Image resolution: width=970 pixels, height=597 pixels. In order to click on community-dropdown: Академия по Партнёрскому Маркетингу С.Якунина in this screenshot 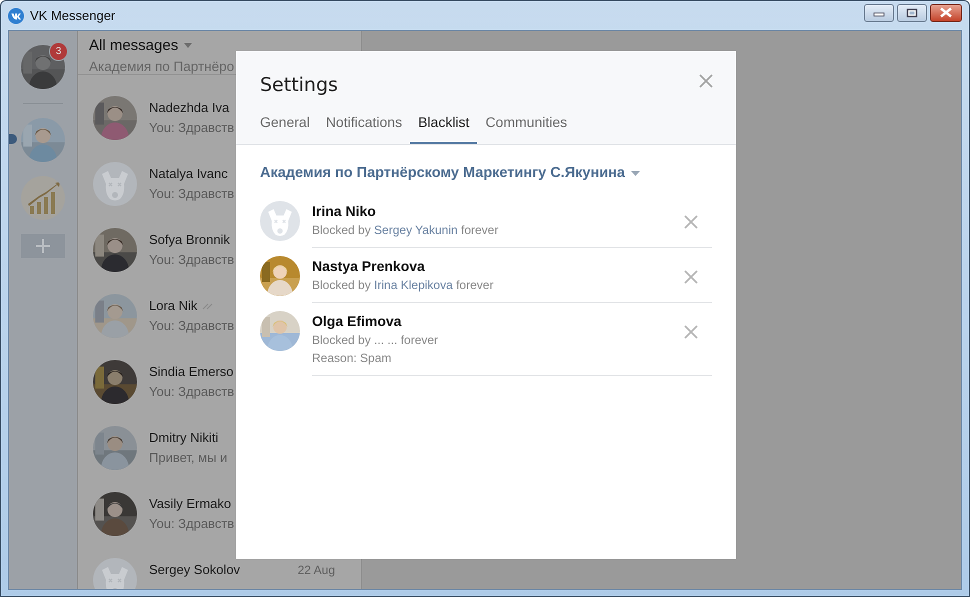, I will do `click(450, 173)`.